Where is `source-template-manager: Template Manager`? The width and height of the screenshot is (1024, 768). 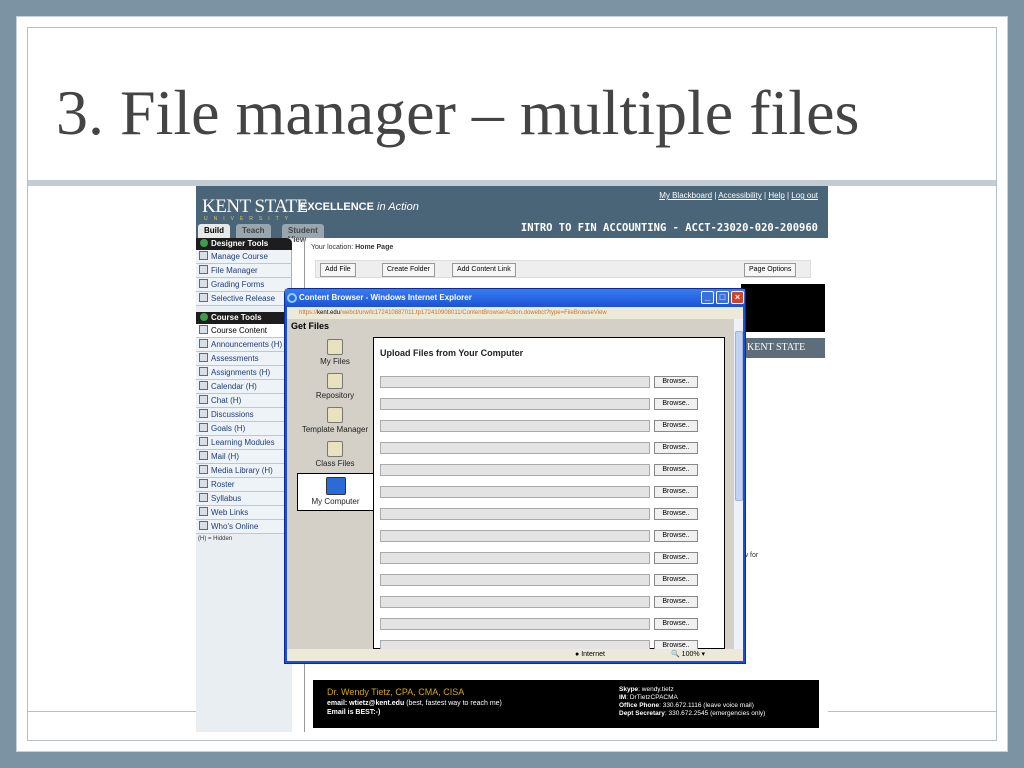
source-template-manager: Template Manager is located at coordinates (335, 420).